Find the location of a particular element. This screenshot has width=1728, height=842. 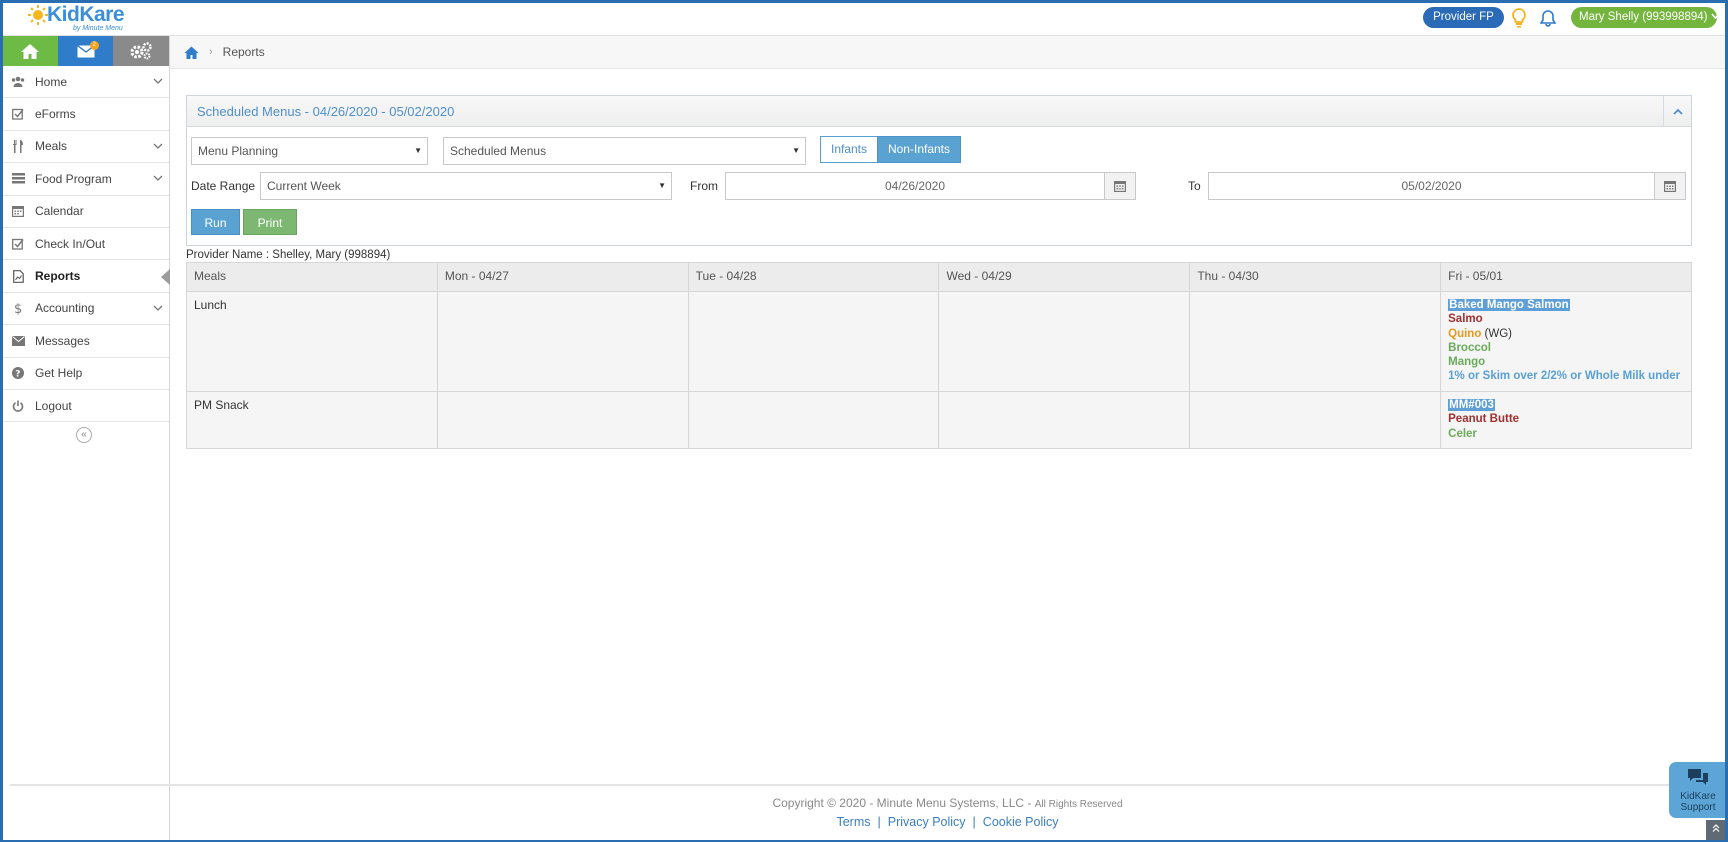

table-row: PM Snack MM#003 Peanut Butte Celer is located at coordinates (939, 420).